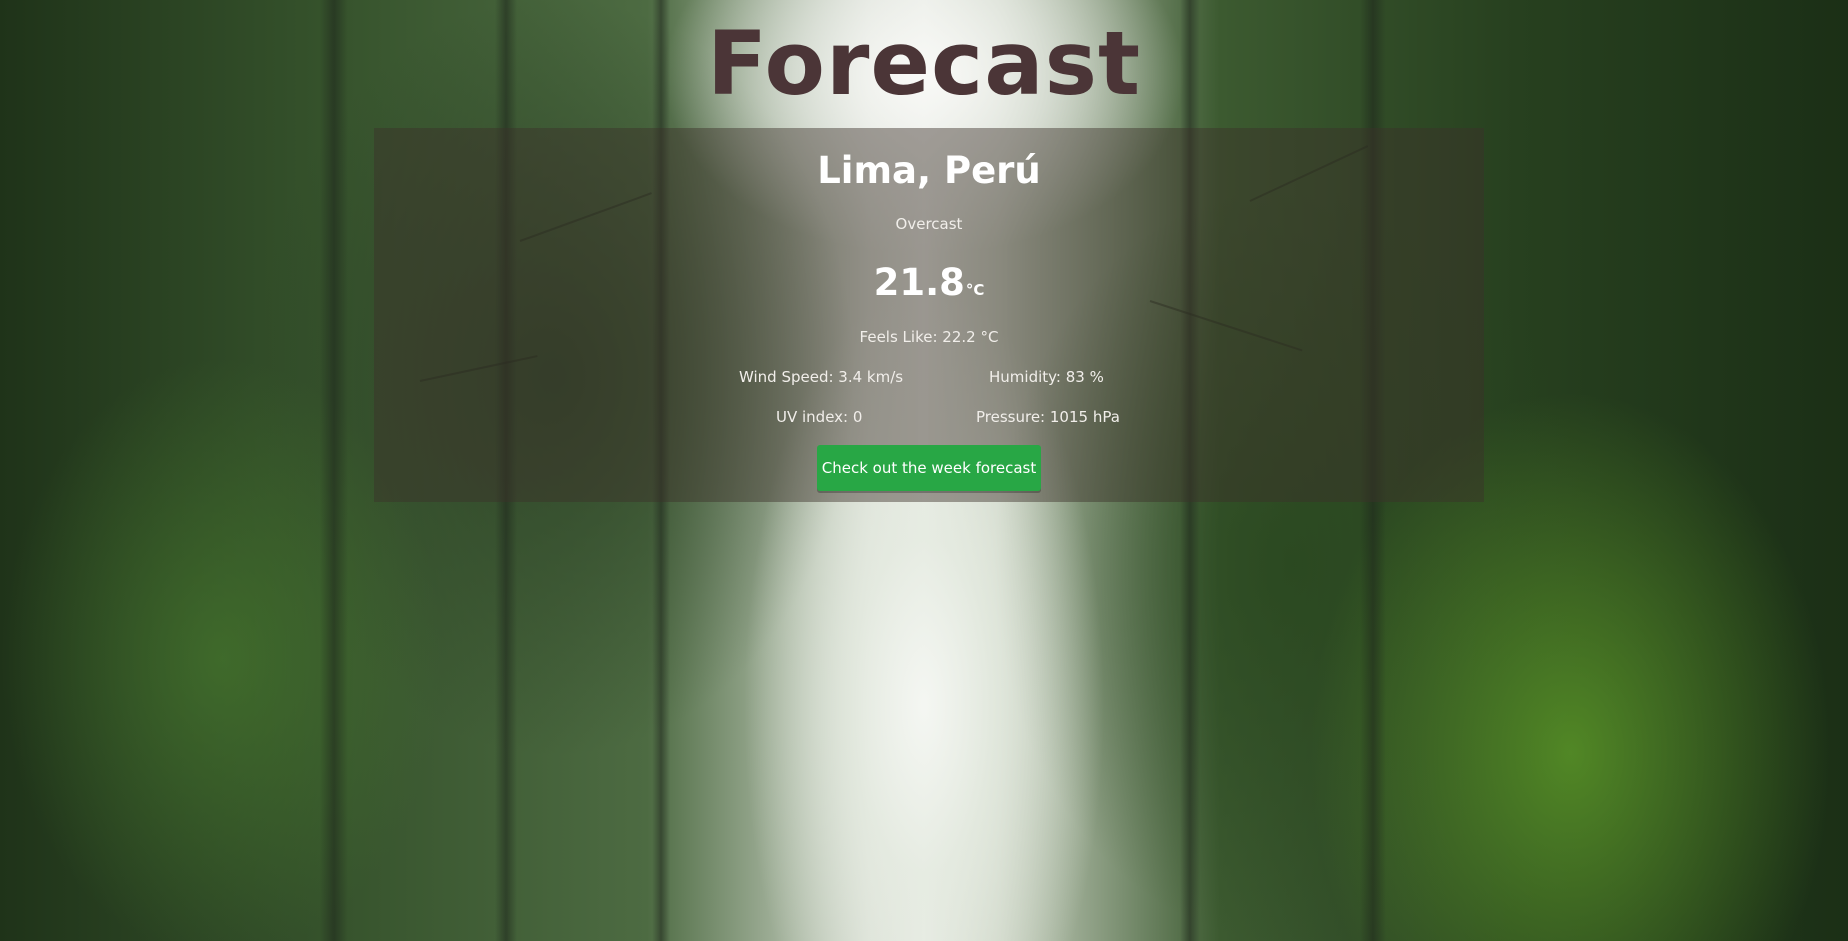  What do you see at coordinates (924, 63) in the screenshot?
I see `page-title: Forecast` at bounding box center [924, 63].